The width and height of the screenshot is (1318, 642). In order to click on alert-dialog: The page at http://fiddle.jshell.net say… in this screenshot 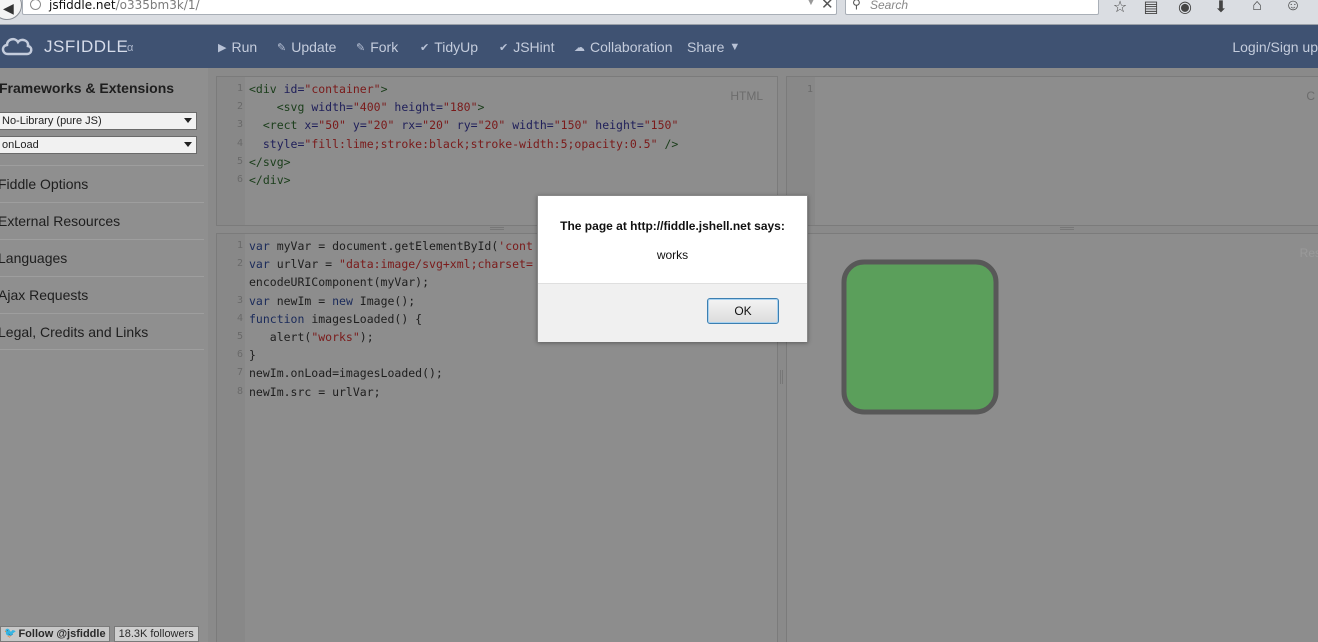, I will do `click(672, 268)`.